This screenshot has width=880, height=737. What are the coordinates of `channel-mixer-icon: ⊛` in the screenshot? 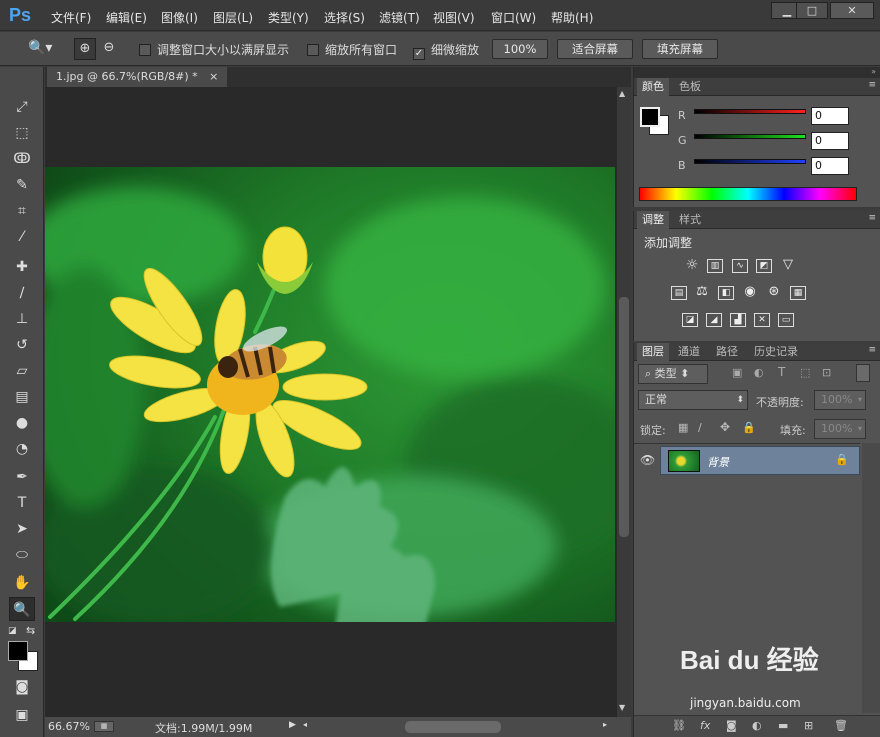 It's located at (774, 292).